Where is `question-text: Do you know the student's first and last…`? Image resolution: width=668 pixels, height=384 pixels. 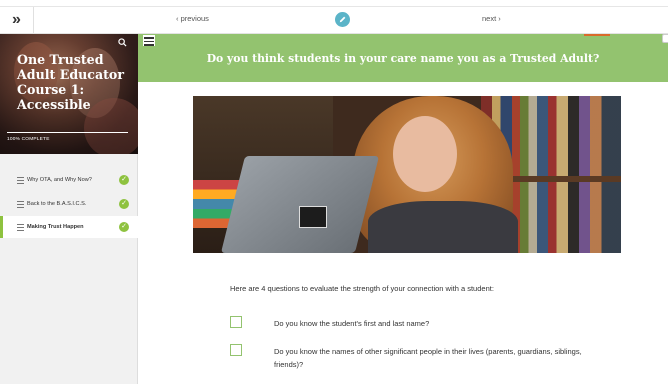 question-text: Do you know the student's first and last… is located at coordinates (352, 323).